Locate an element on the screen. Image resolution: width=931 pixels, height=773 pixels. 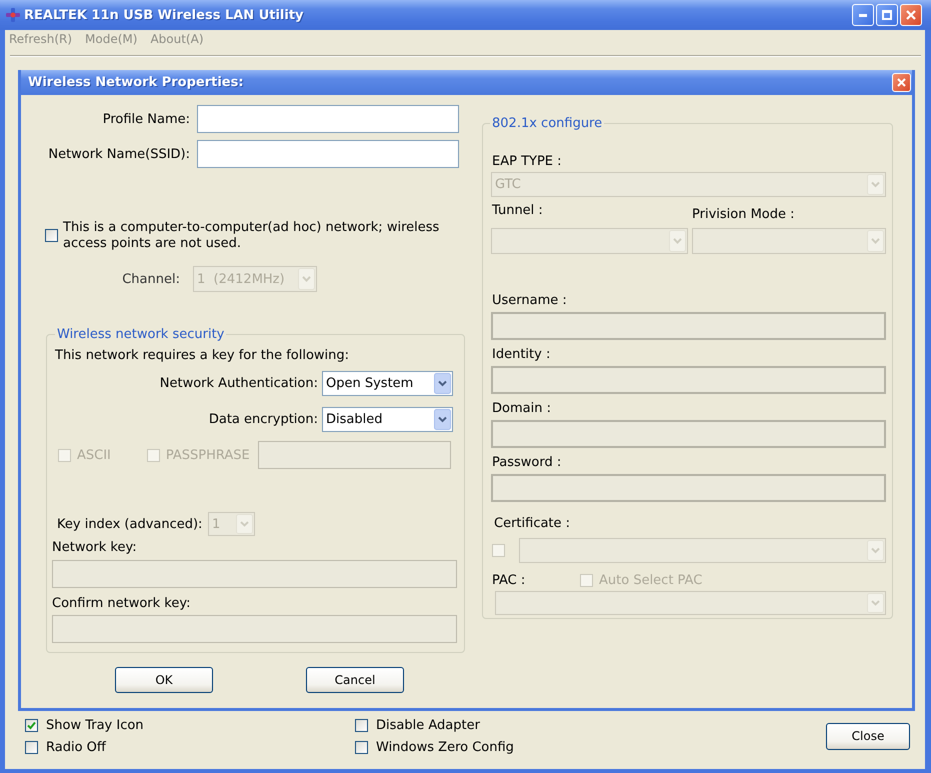
group-box-title: 802.1x configure is located at coordinates (547, 123).